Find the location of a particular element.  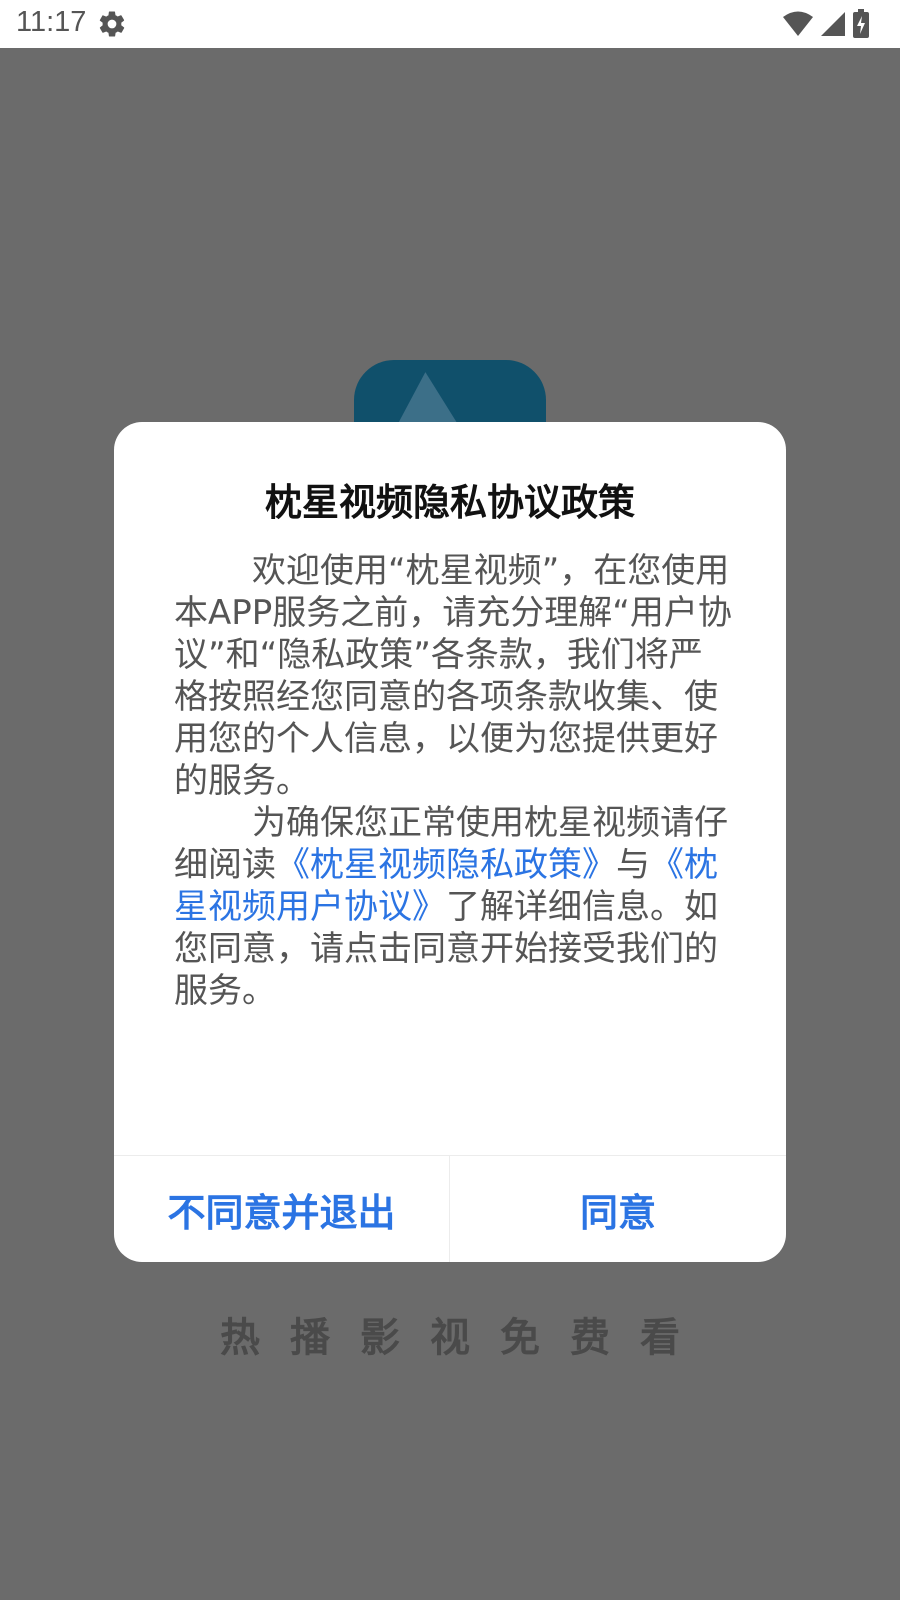

privacy-policy-link: 《枕星视频隐私政策》 is located at coordinates (446, 865).